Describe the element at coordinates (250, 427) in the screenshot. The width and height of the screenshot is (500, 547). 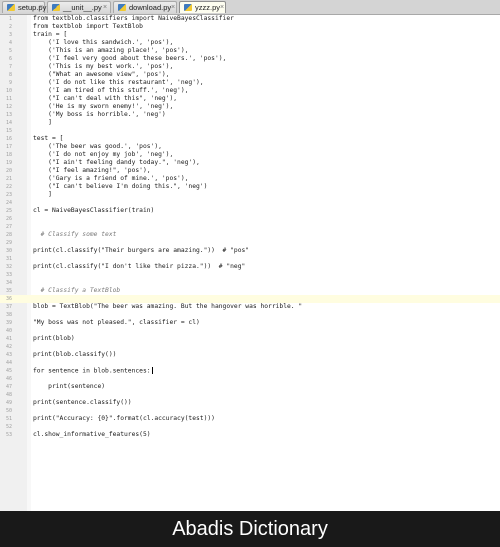
I see `code-line: 52` at that location.